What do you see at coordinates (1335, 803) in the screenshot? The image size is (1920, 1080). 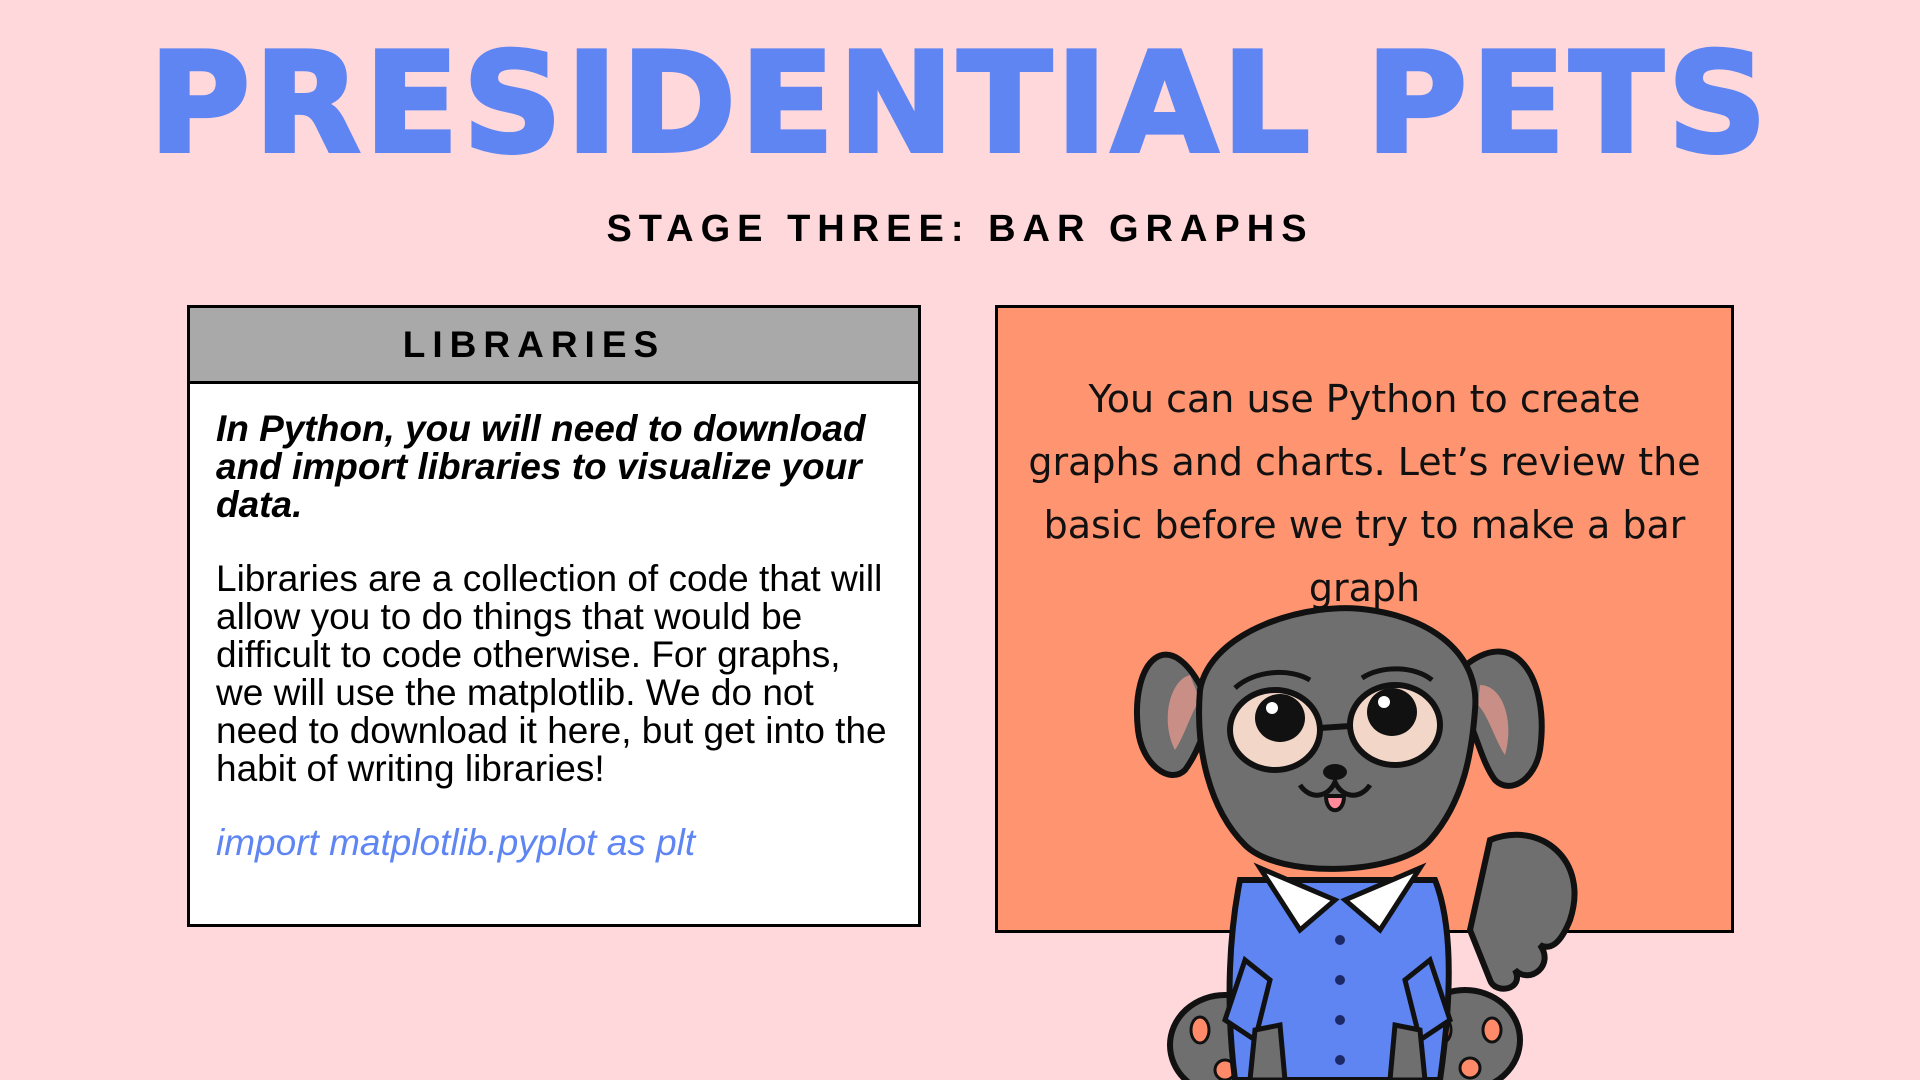 I see `dog-tongue` at bounding box center [1335, 803].